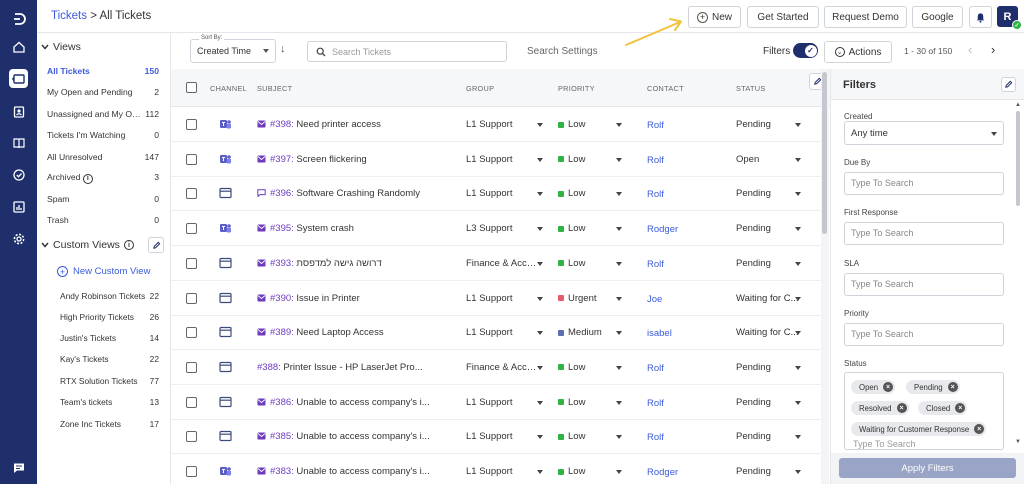  Describe the element at coordinates (925, 284) in the screenshot. I see `sla-input` at that location.